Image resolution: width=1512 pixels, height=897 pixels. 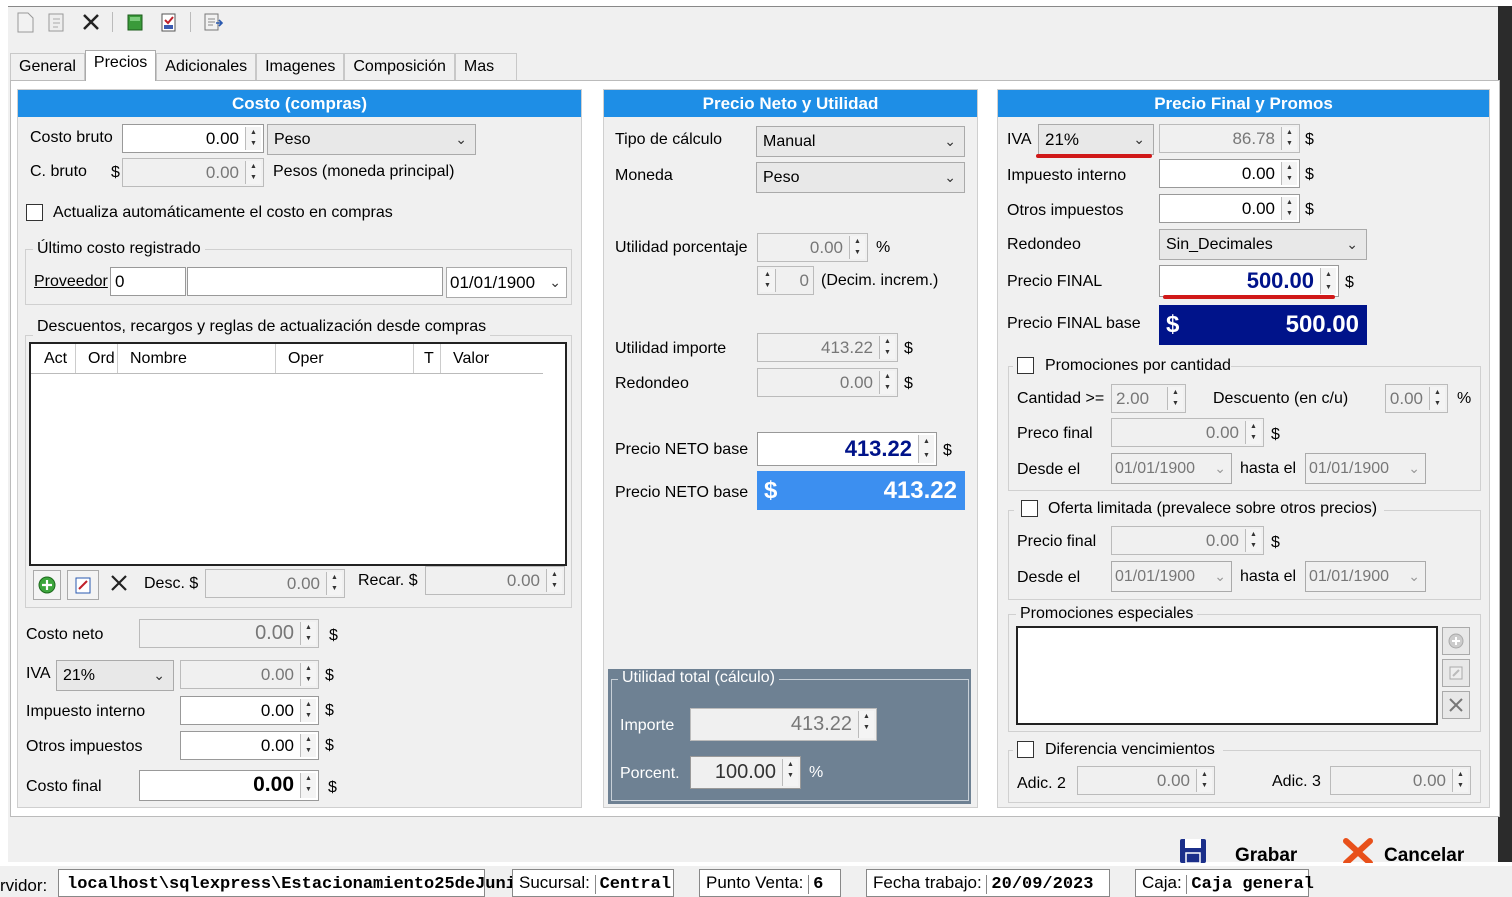 What do you see at coordinates (300, 67) in the screenshot?
I see `tab-imagenes: Imagenes` at bounding box center [300, 67].